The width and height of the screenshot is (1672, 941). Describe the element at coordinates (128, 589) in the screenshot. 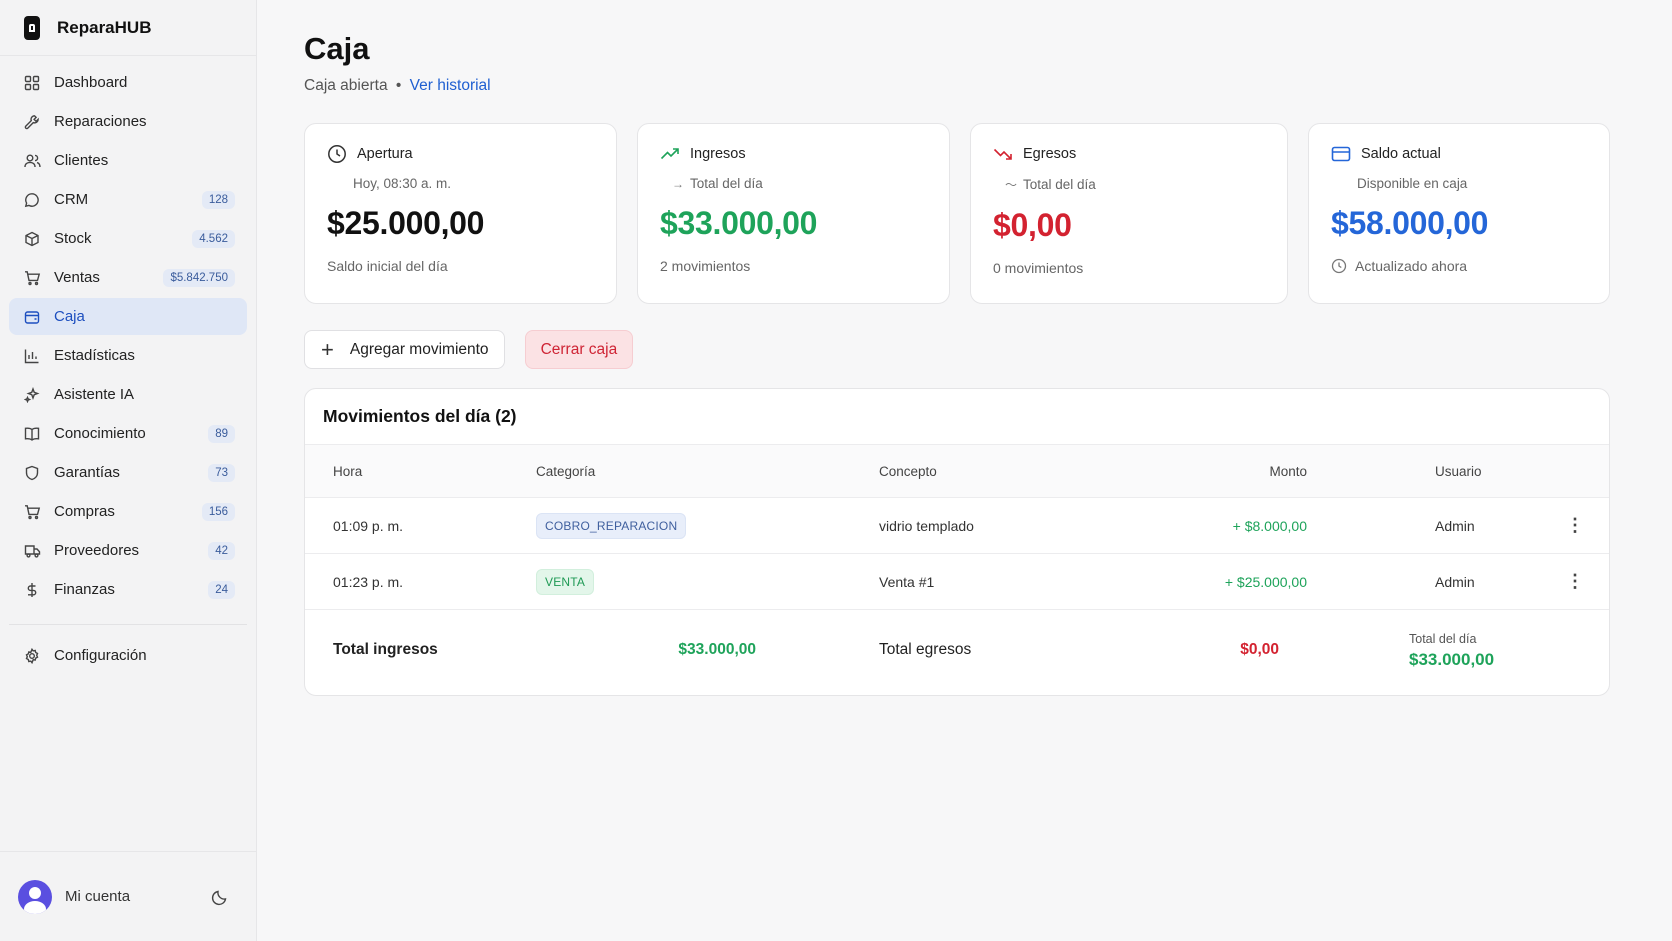

I see `sidebar-item-finanzas: Finanzas 24` at that location.